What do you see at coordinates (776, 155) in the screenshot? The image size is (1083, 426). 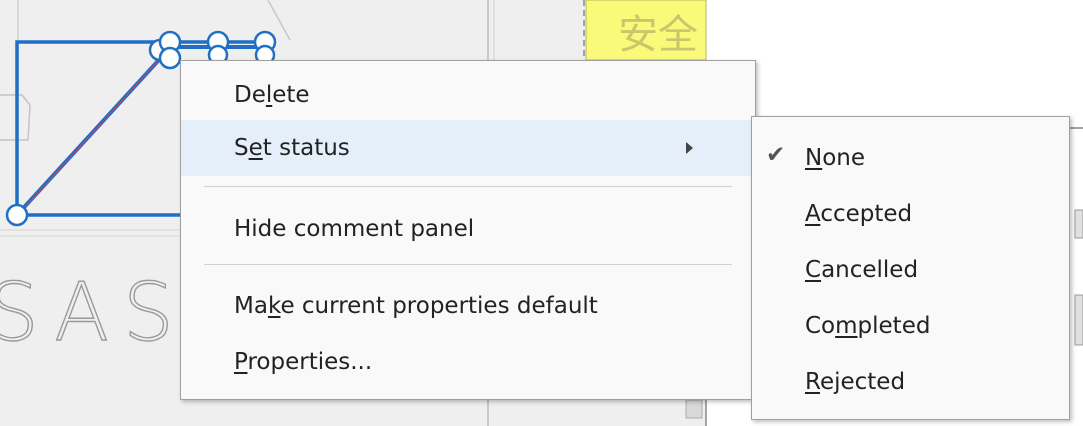 I see `checkmark-icon: ✔` at bounding box center [776, 155].